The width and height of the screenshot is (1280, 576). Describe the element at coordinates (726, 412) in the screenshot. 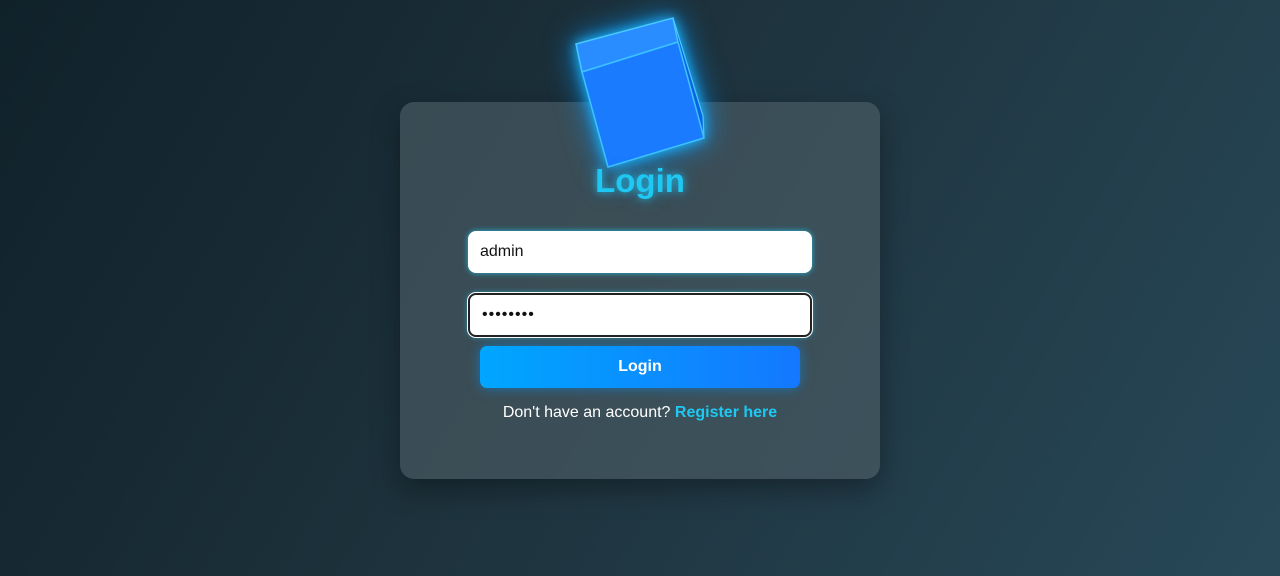

I see `register-link: Register here` at that location.